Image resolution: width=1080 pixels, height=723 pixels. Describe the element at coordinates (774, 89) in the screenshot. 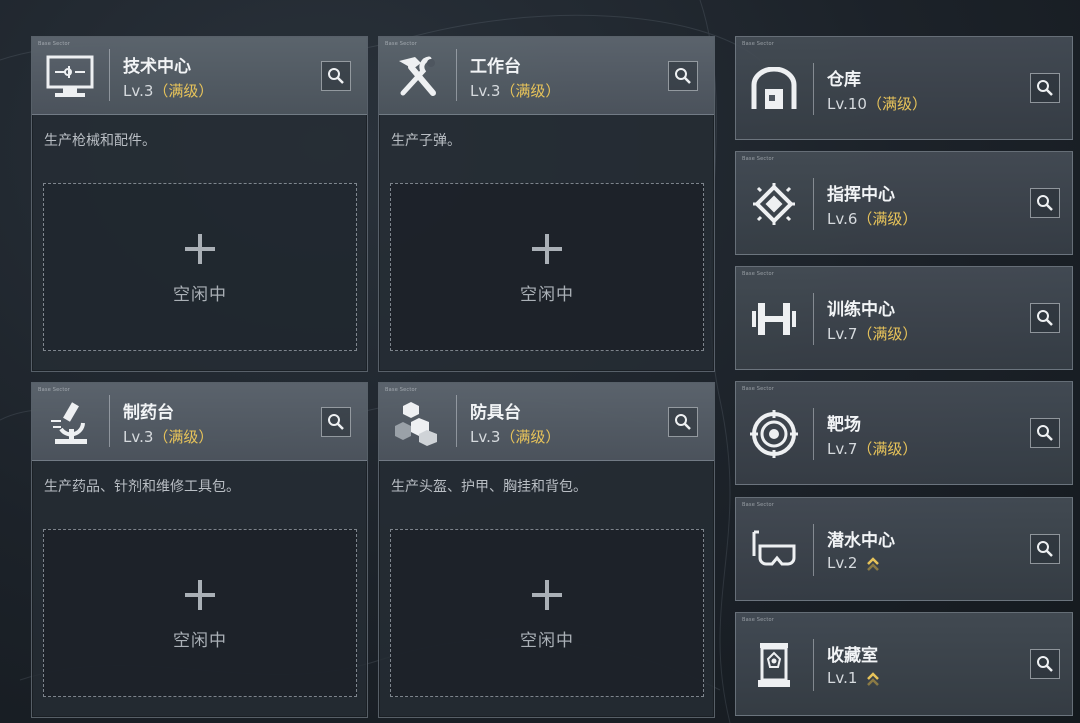

I see `warehouse-icon` at that location.